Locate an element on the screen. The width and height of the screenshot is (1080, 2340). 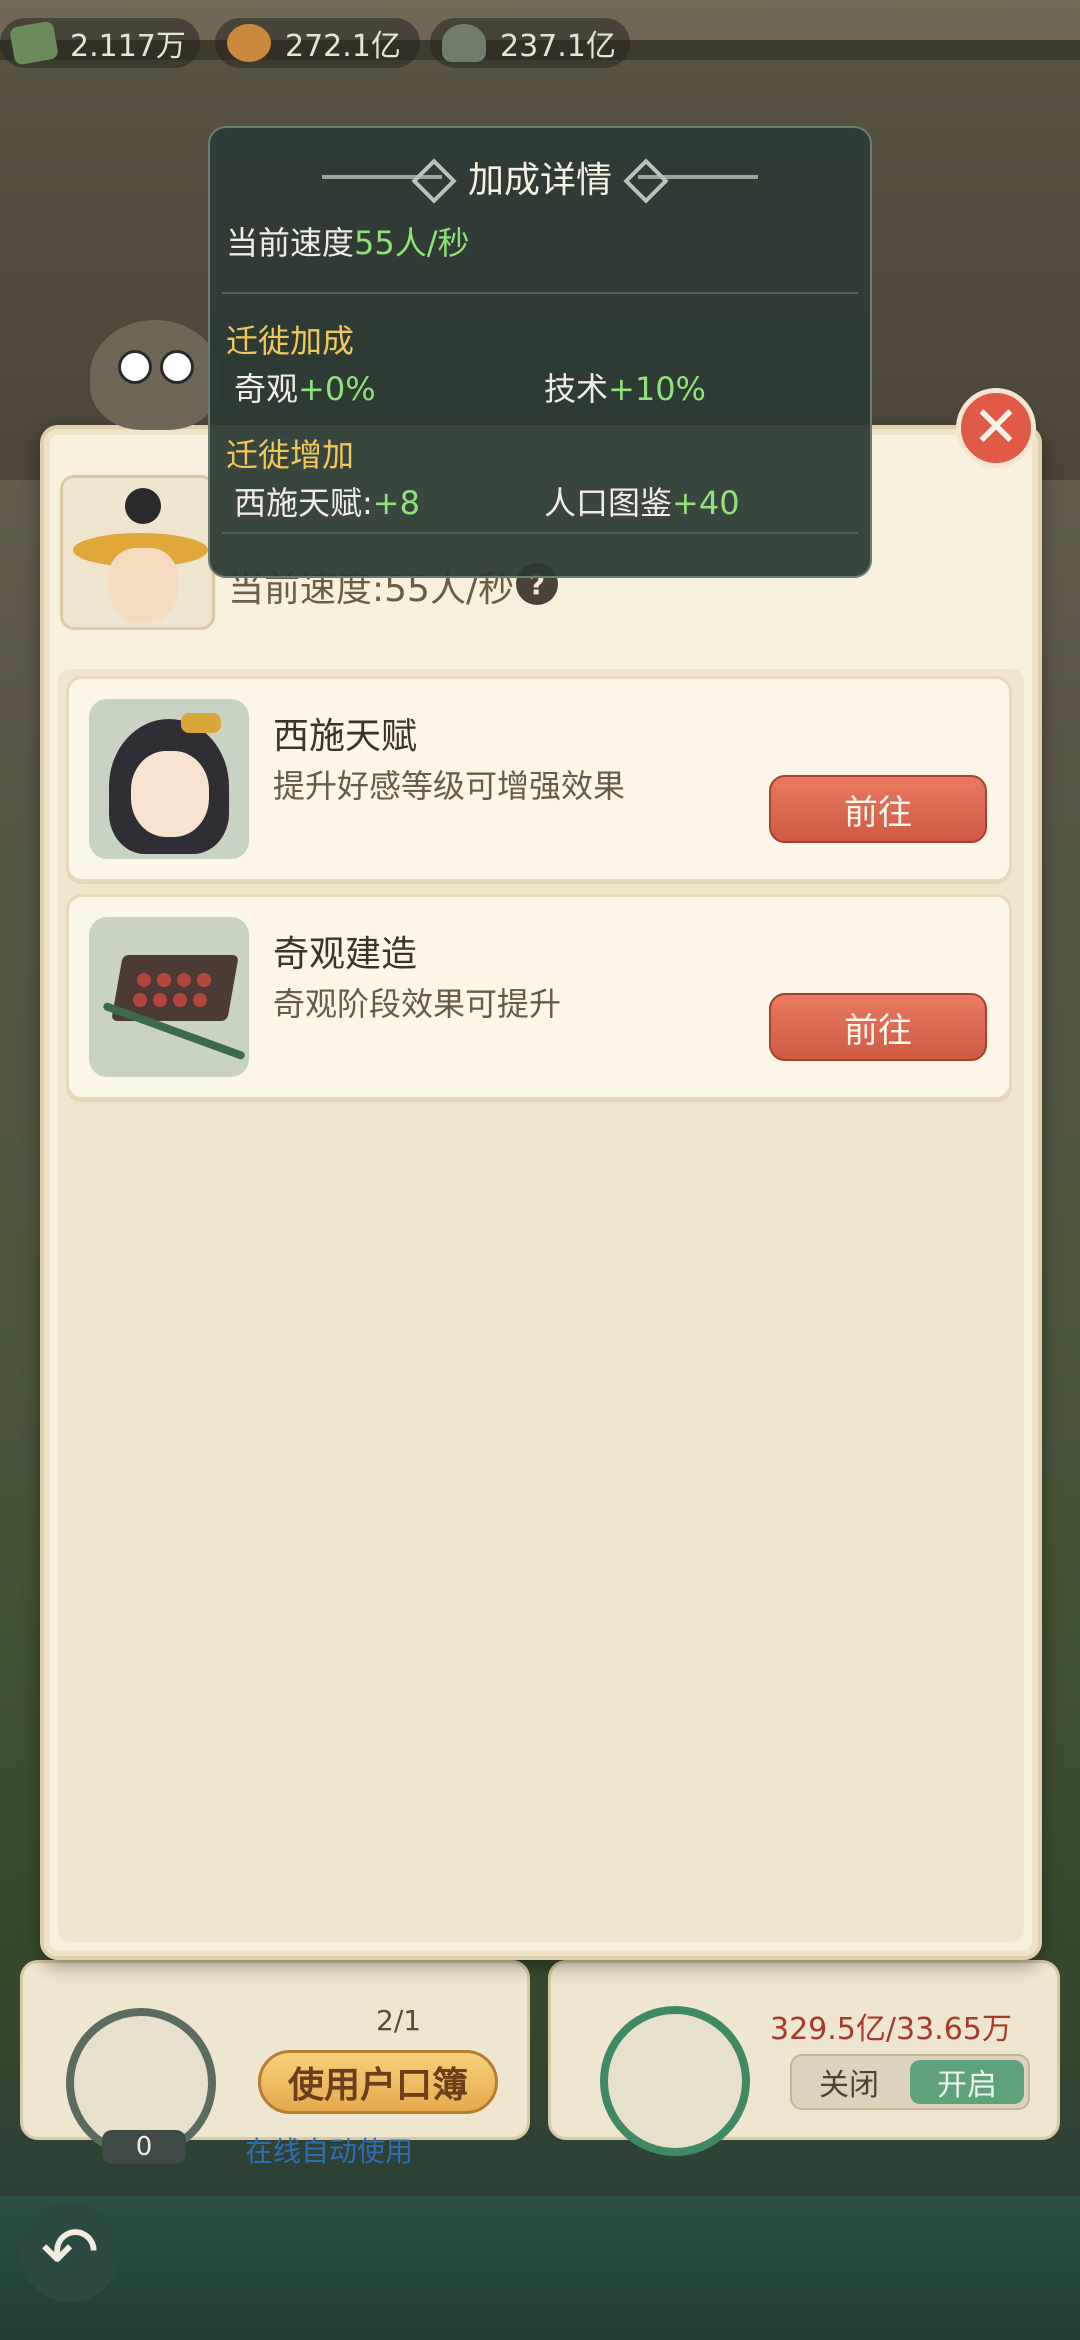
speed-label: 当前速度 is located at coordinates (290, 243).